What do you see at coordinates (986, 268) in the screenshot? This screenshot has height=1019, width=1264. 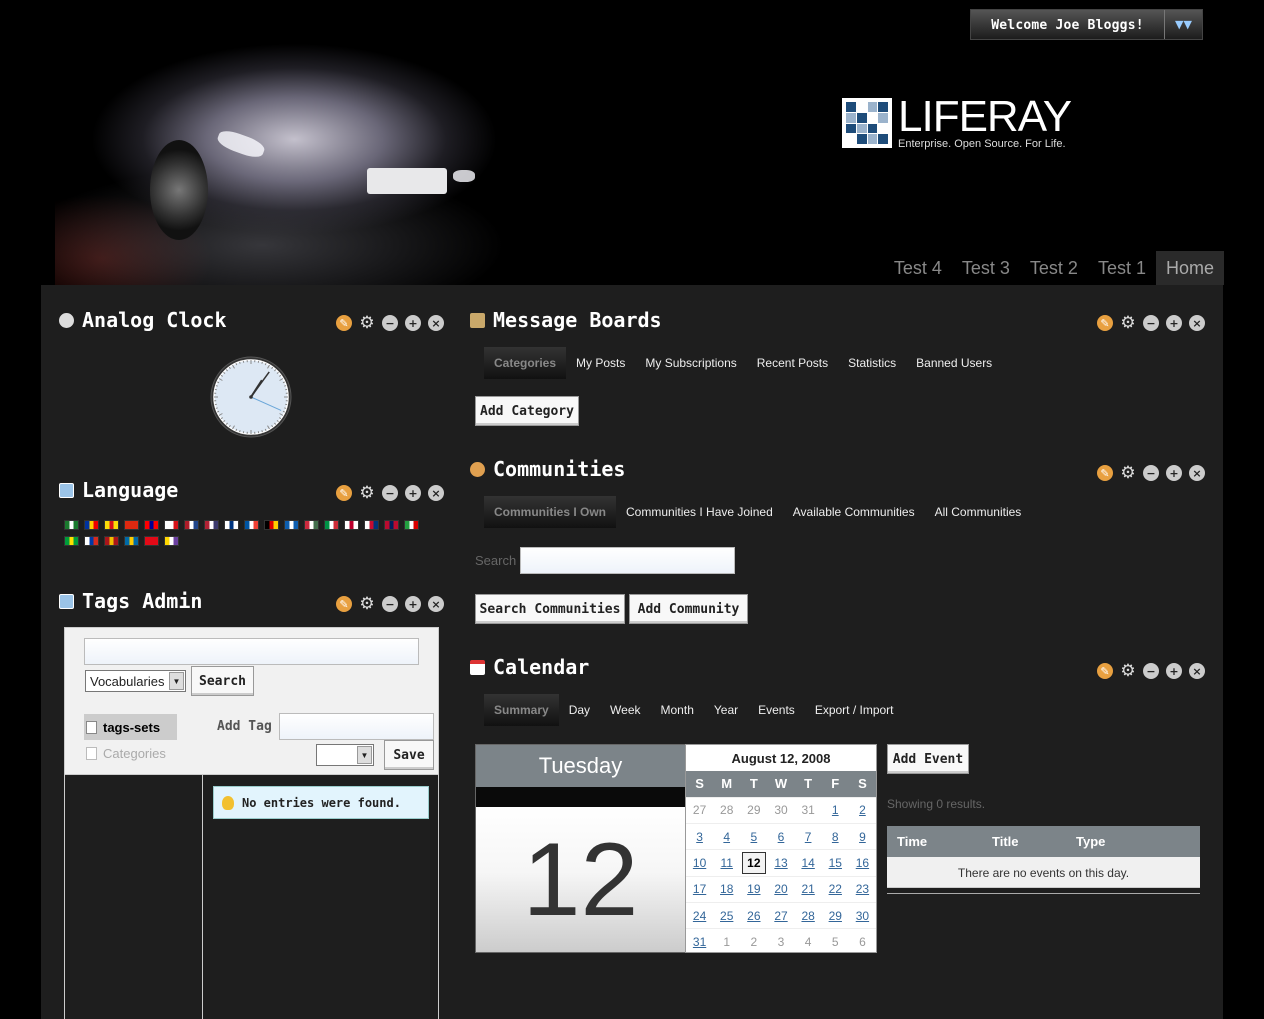 I see `nav-tab-test-3: Test 3` at bounding box center [986, 268].